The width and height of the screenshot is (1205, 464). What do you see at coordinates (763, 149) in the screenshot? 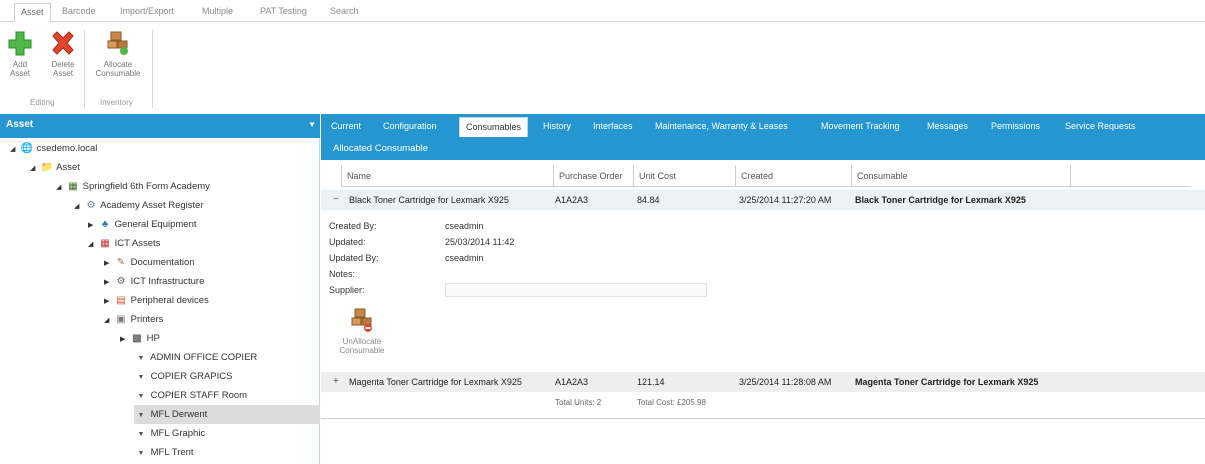
I see `allocated-consumable-header: Allocated Consumable` at bounding box center [763, 149].